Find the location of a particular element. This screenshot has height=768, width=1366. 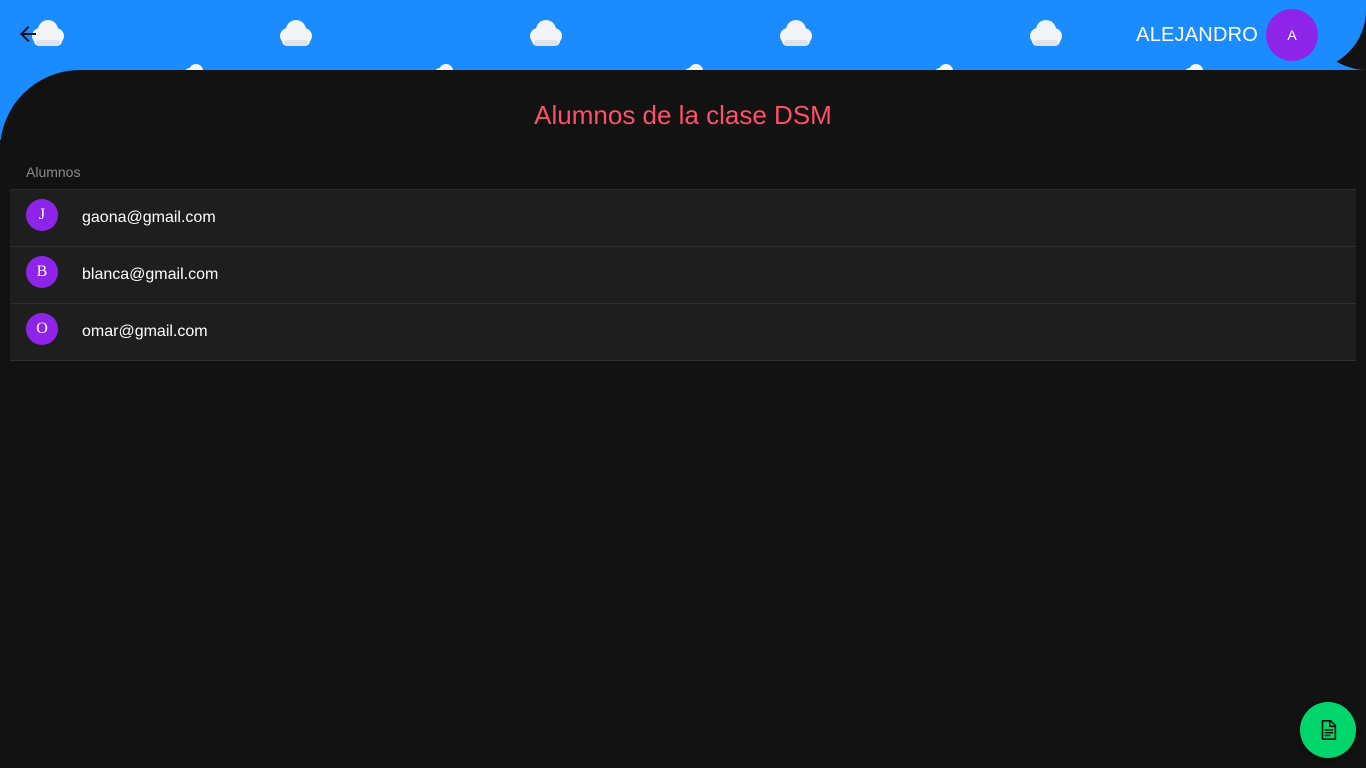

back-button is located at coordinates (28, 34).